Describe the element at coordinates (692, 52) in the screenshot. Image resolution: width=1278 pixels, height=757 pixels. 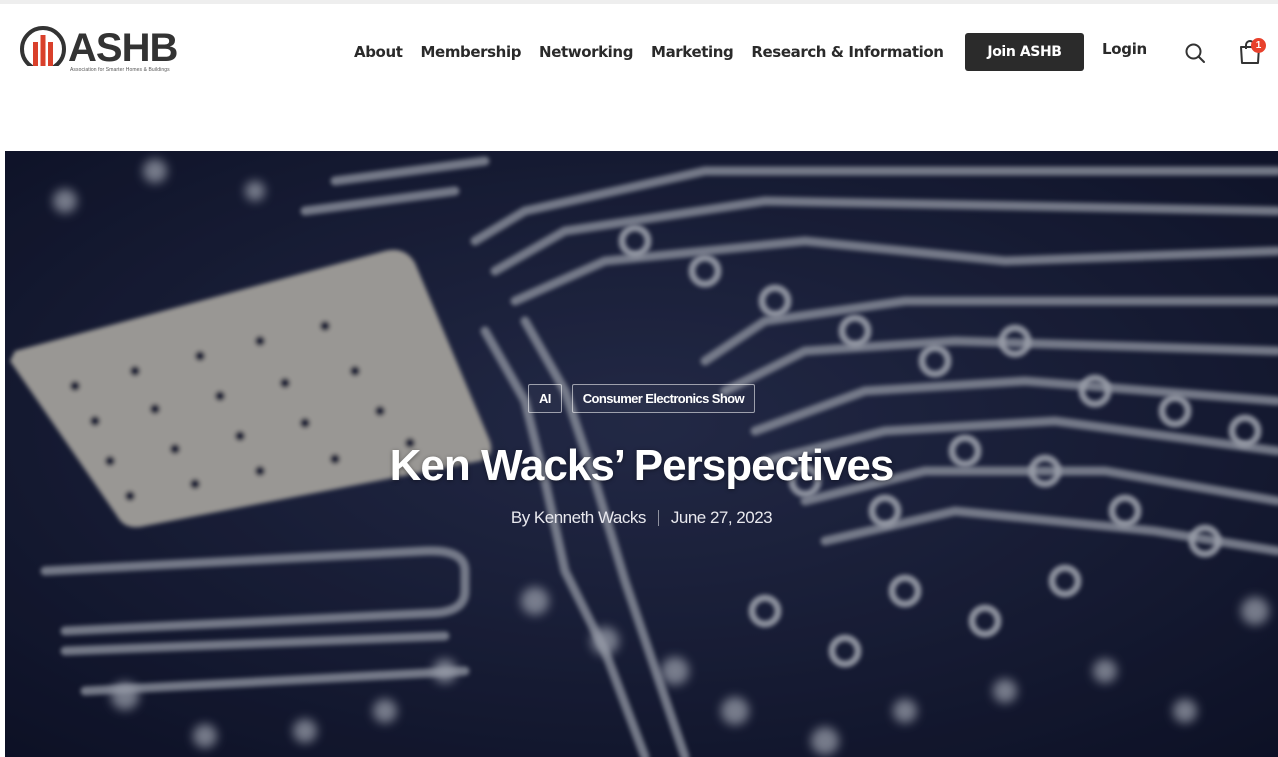
I see `nav-item-marketing: Marketing` at that location.